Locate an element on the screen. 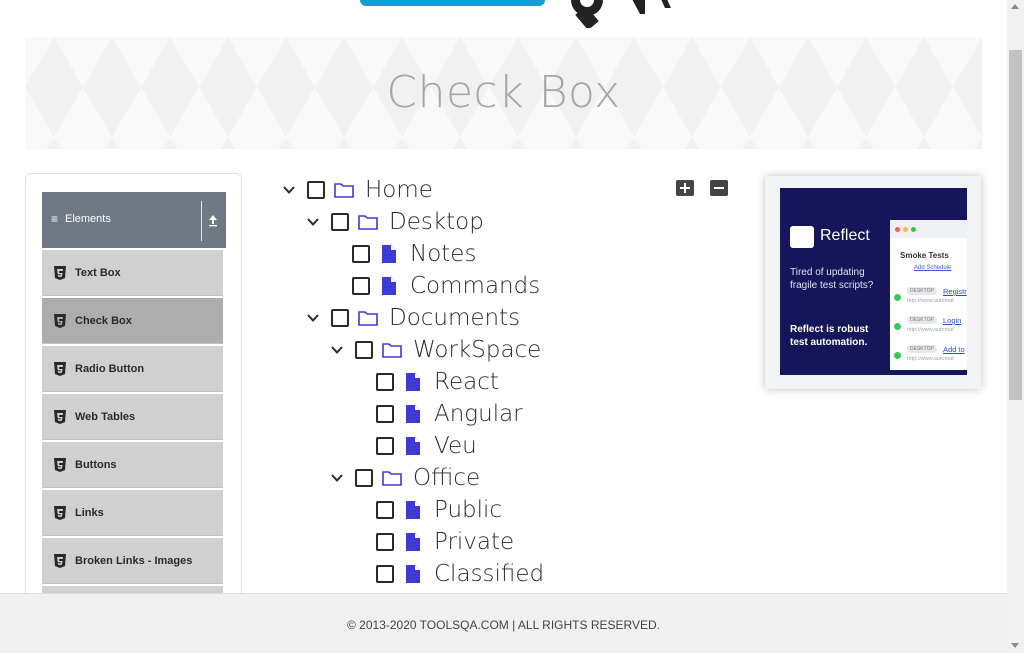  tree-node-public: Public is located at coordinates (426, 510).